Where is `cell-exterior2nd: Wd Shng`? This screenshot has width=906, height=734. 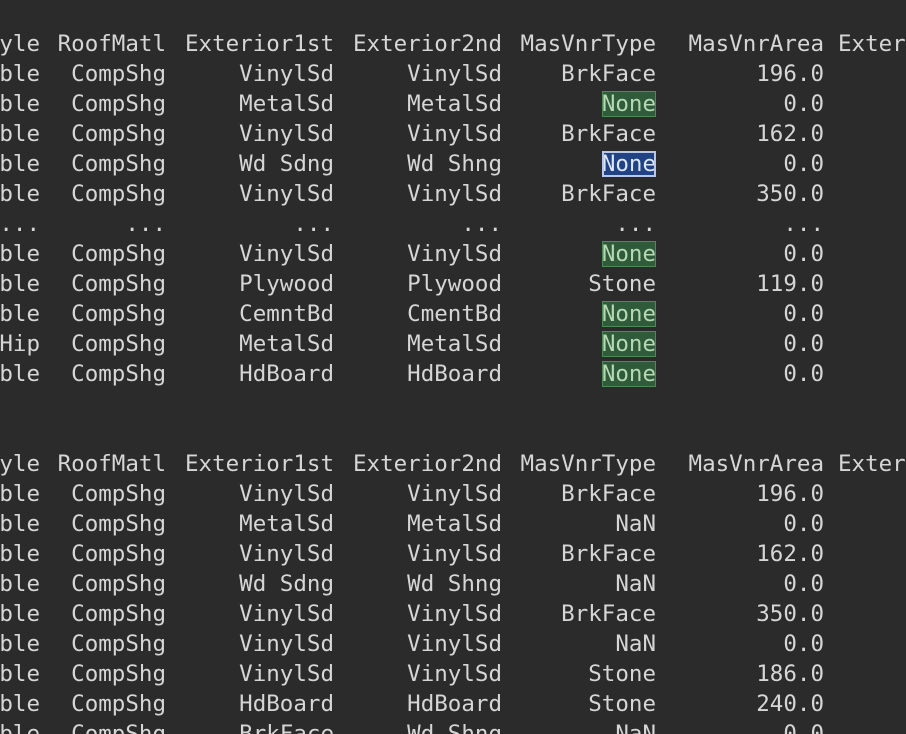 cell-exterior2nd: Wd Shng is located at coordinates (418, 584).